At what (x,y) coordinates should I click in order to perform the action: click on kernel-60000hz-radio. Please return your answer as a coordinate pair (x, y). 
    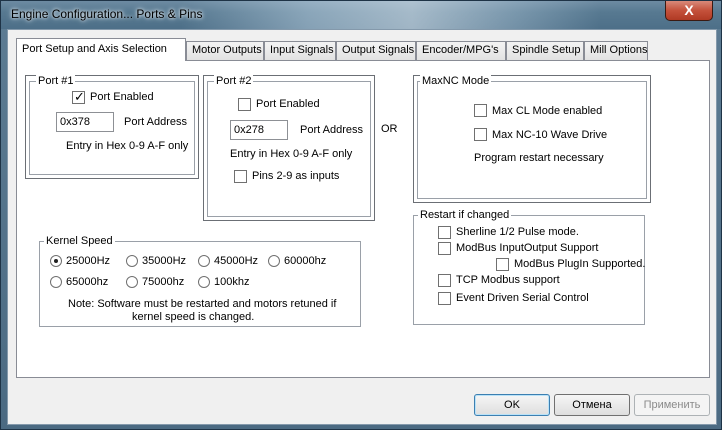
    Looking at the image, I should click on (274, 261).